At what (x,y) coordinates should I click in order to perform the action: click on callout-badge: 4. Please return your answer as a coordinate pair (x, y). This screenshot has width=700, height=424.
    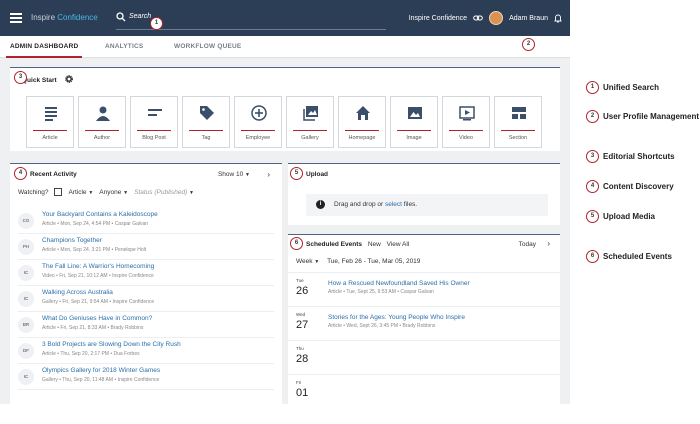
    Looking at the image, I should click on (20, 173).